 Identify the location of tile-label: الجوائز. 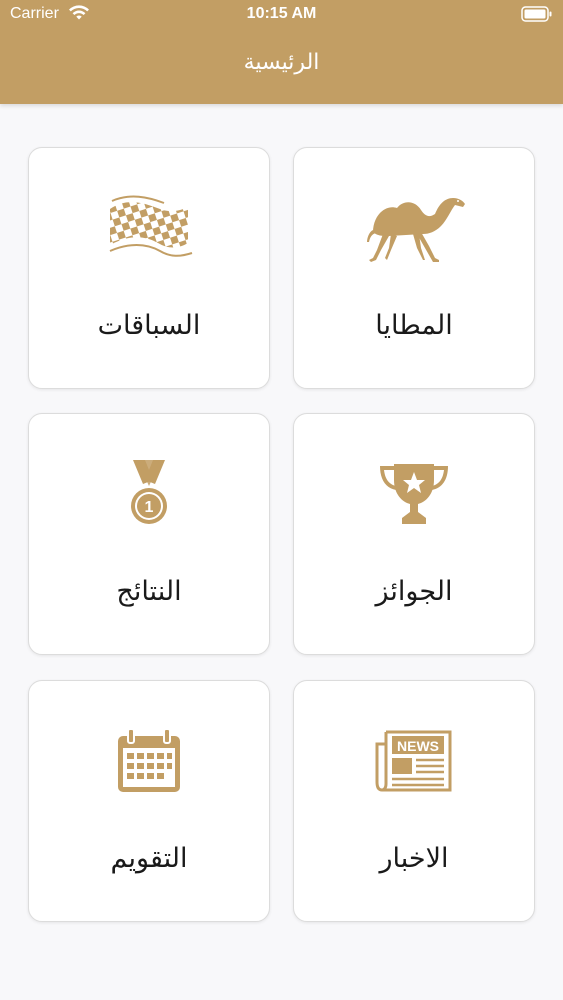
(414, 591).